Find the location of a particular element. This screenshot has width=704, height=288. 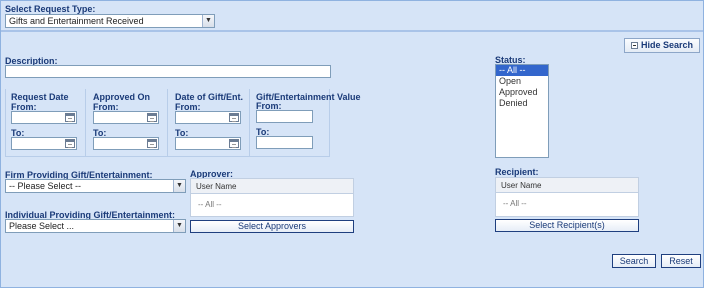

request-type-label: Select Request Type: is located at coordinates (50, 9).